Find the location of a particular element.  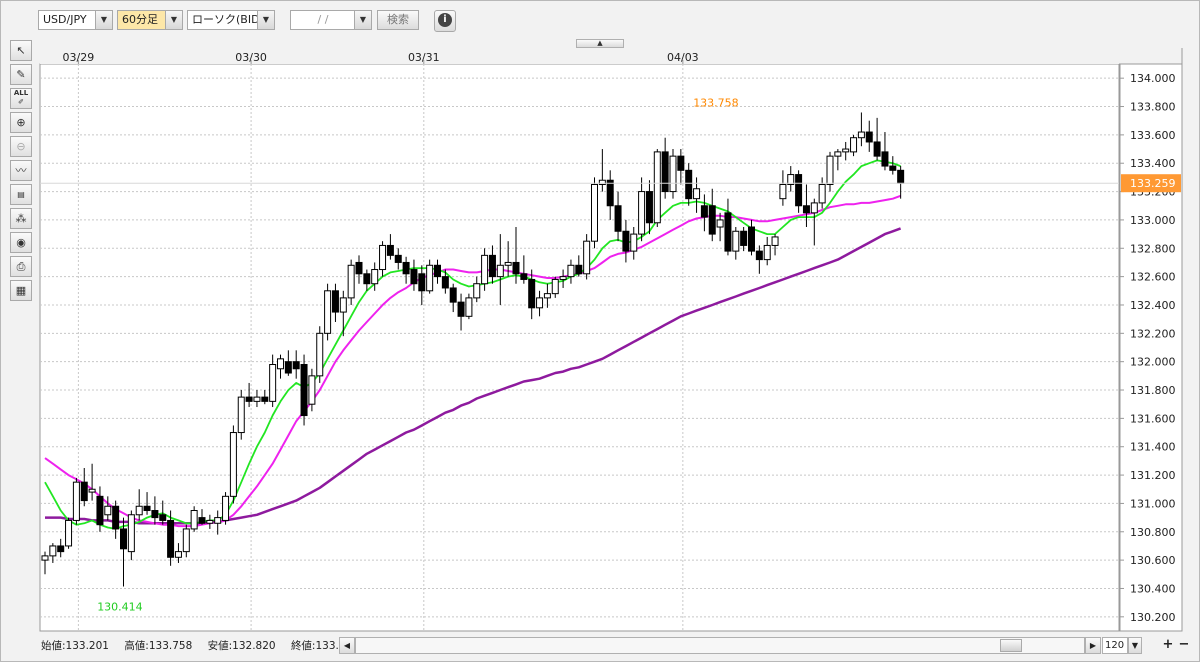

y-tick-label: 132.400 is located at coordinates (1153, 305).